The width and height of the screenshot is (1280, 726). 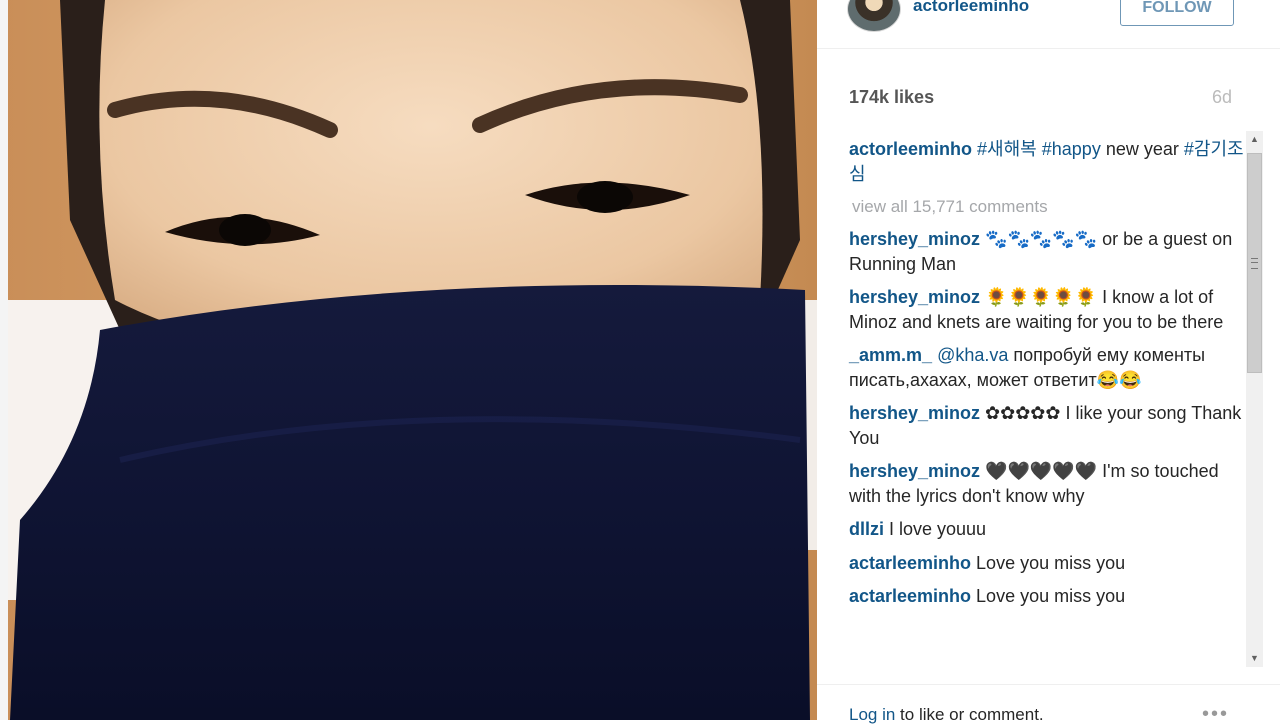 What do you see at coordinates (874, 16) in the screenshot?
I see `avatar` at bounding box center [874, 16].